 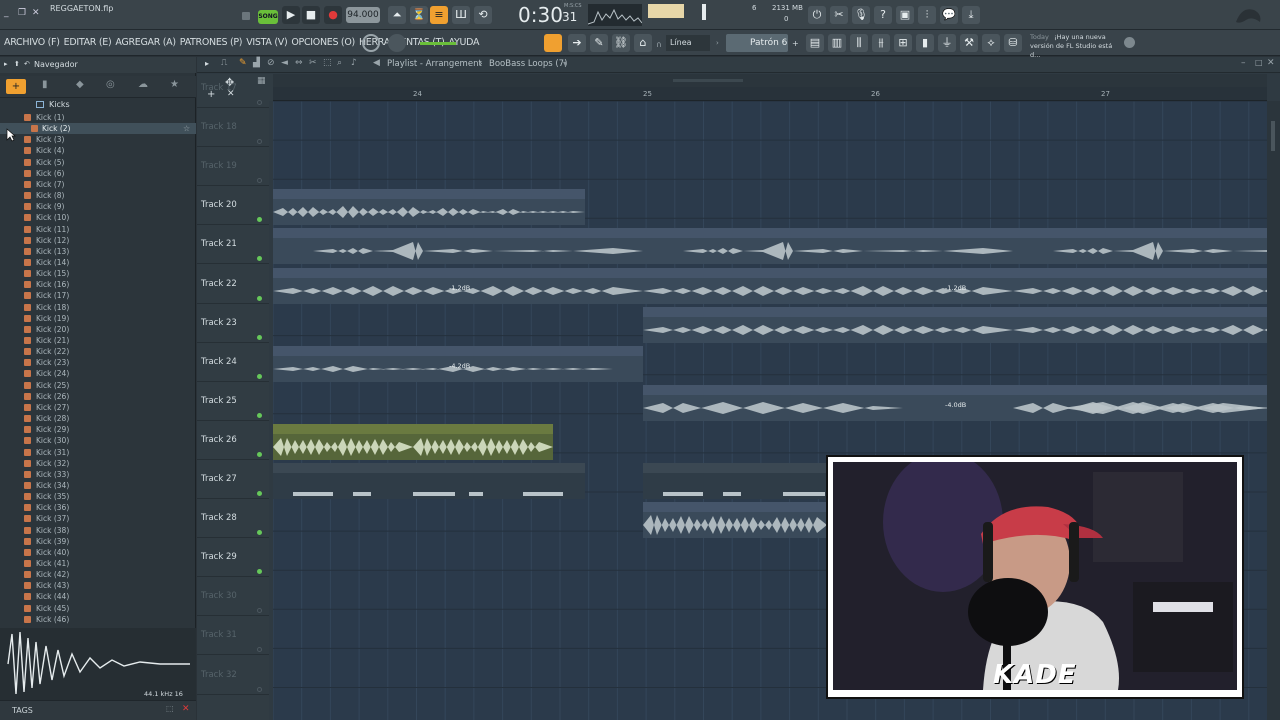 What do you see at coordinates (1273, 410) in the screenshot?
I see `vertical-scrollbar` at bounding box center [1273, 410].